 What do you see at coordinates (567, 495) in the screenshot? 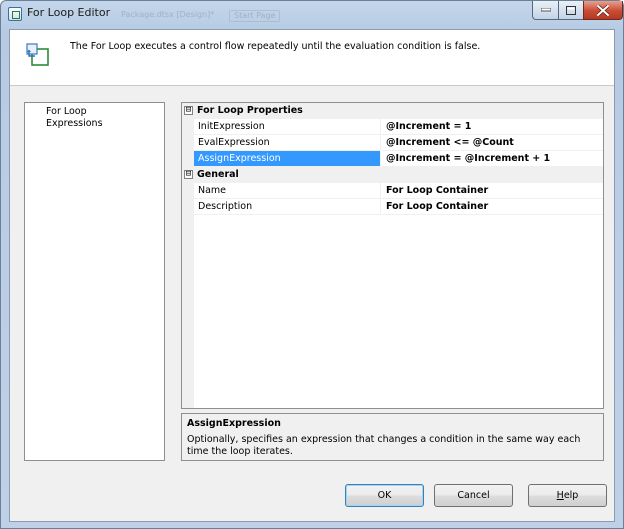
I see `help-button: Help` at bounding box center [567, 495].